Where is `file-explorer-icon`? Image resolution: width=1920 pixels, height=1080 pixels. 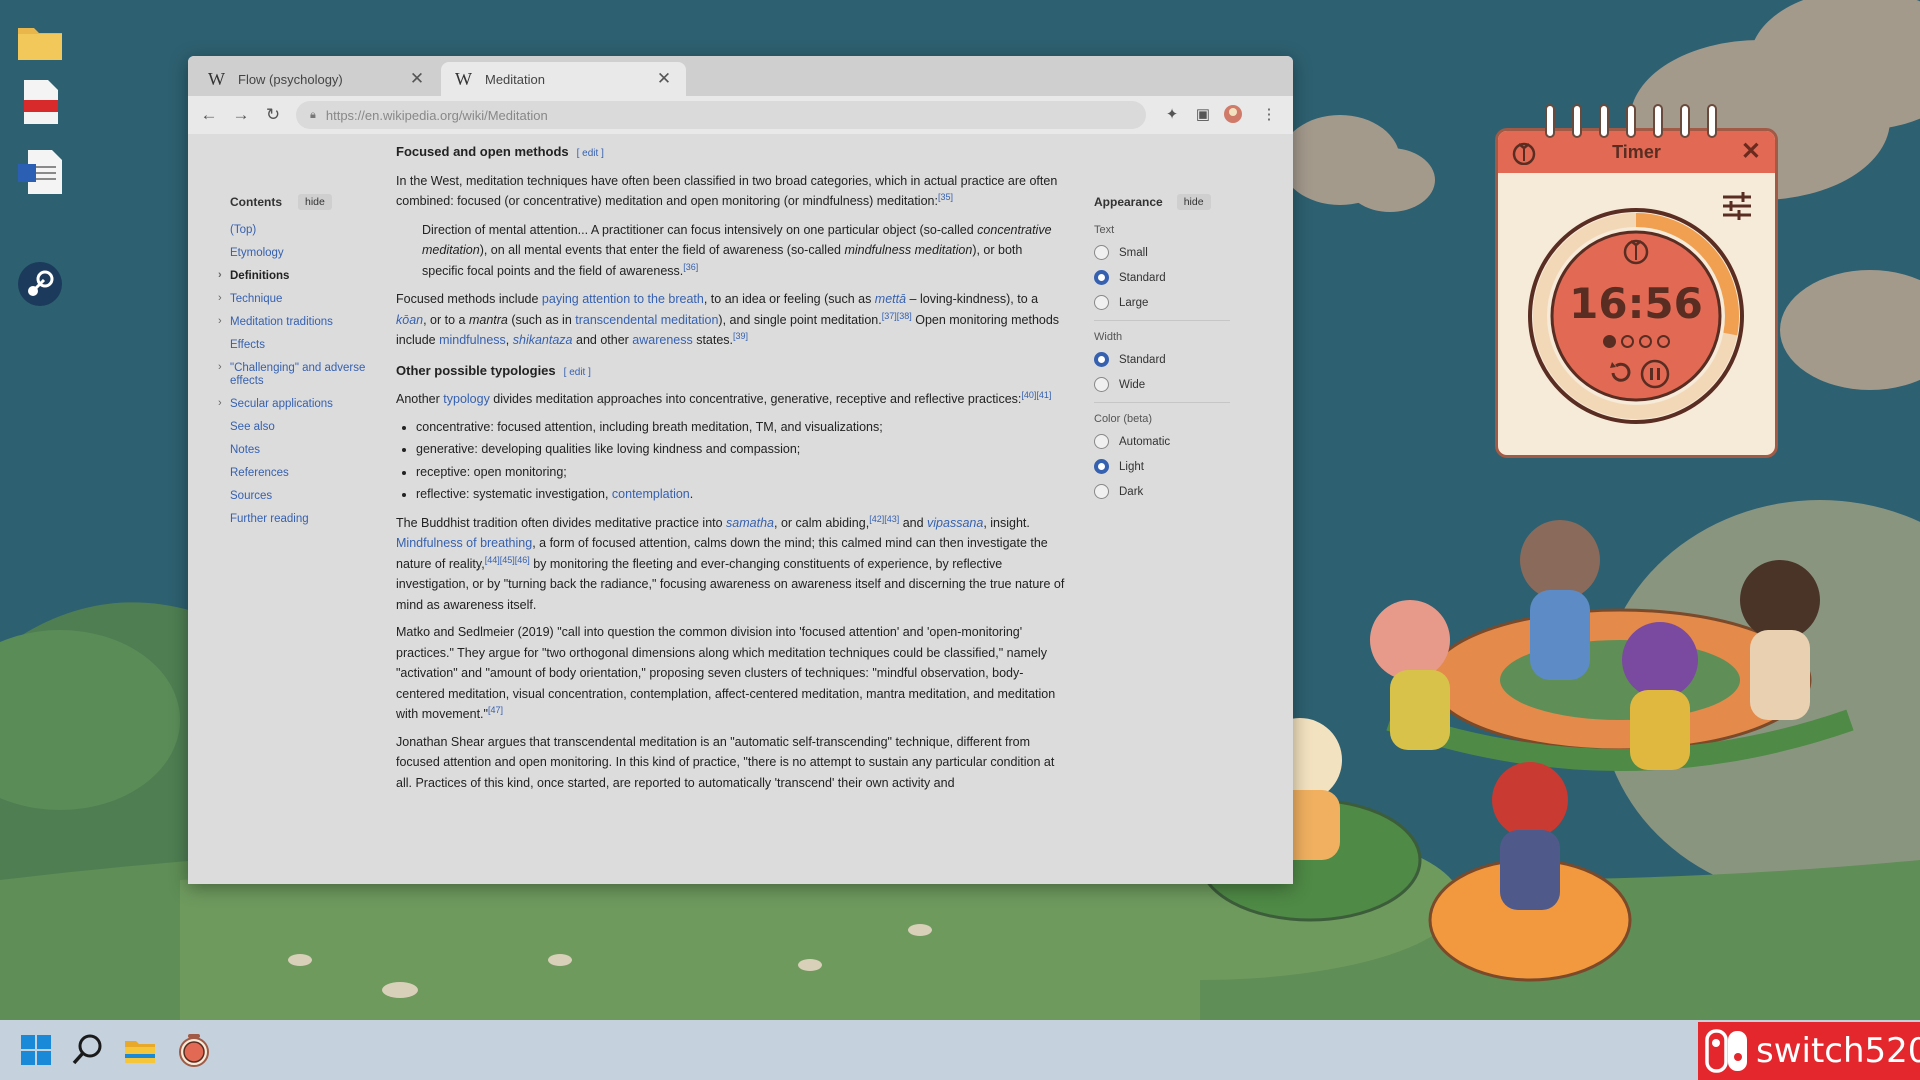
file-explorer-icon is located at coordinates (140, 1050).